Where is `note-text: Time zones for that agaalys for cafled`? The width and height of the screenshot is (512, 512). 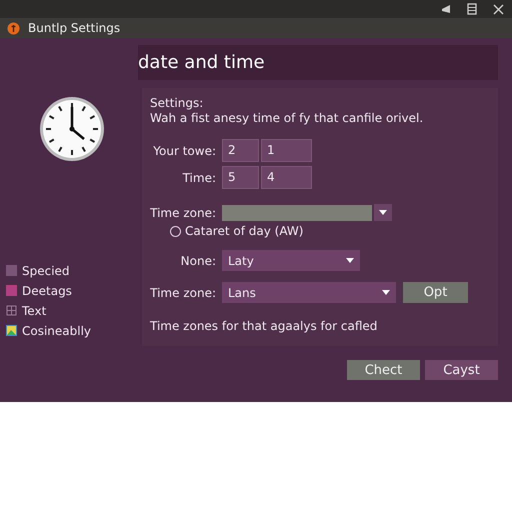
note-text: Time zones for that agaalys for cafled is located at coordinates (264, 326).